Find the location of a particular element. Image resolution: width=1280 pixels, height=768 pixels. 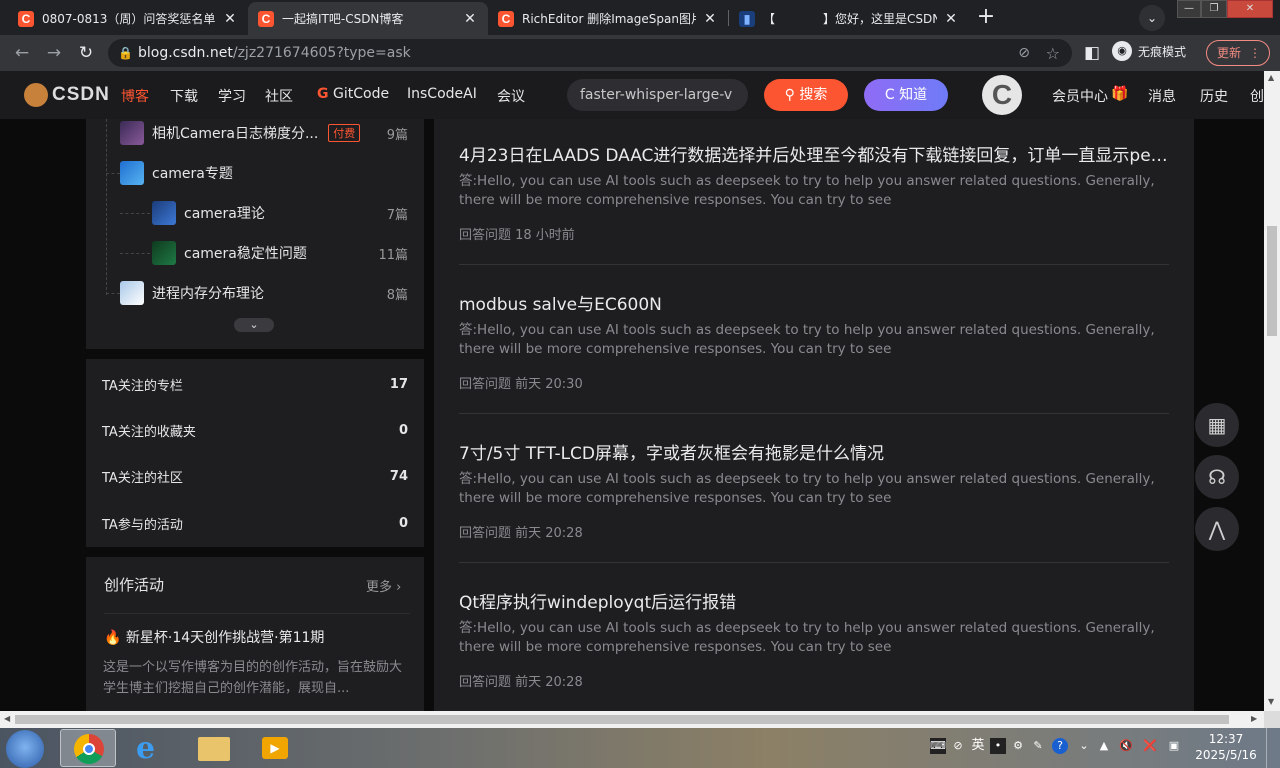

help-icon: ? is located at coordinates (1060, 746).